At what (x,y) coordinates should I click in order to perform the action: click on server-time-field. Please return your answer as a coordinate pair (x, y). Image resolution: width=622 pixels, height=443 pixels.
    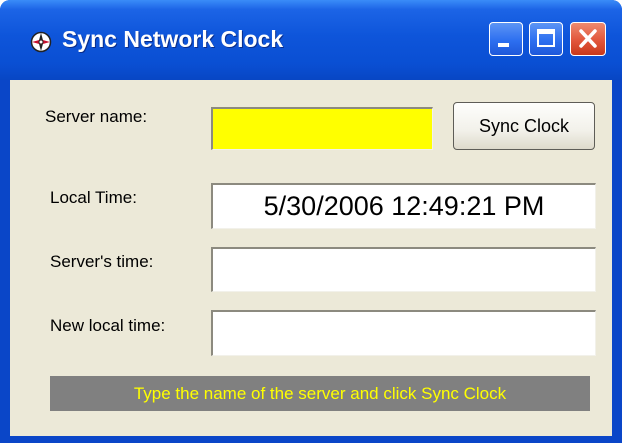
    Looking at the image, I should click on (403, 269).